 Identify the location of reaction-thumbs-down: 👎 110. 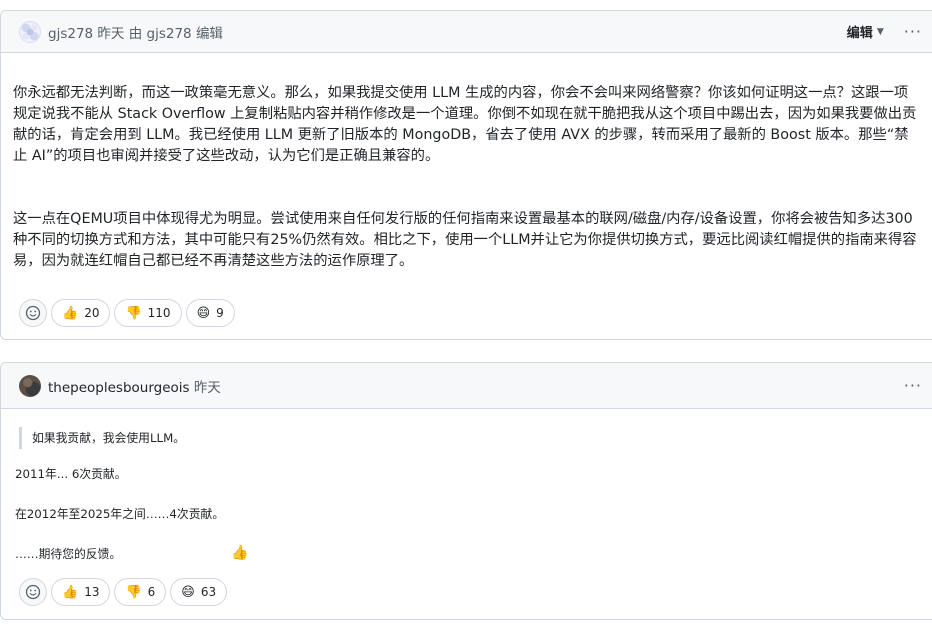
(148, 313).